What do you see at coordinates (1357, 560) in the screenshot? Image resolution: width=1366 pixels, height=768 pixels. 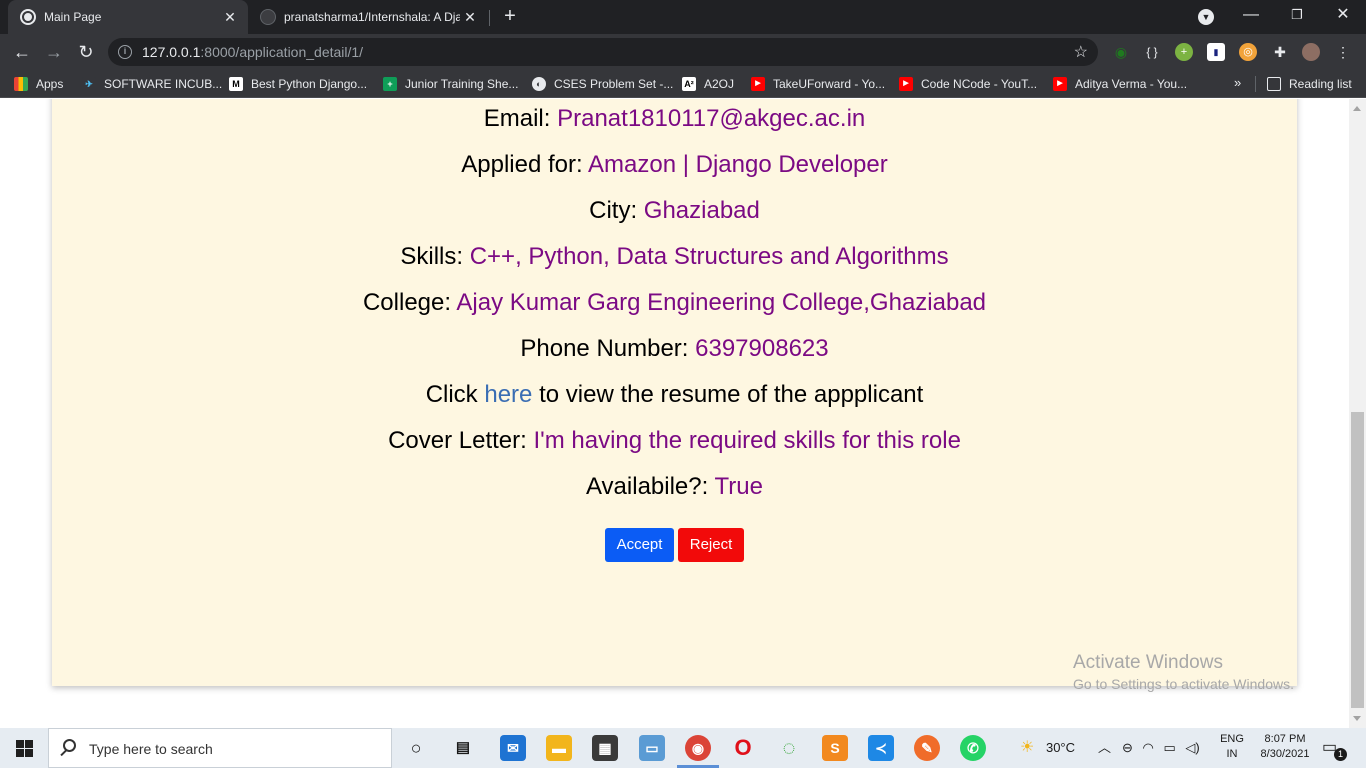 I see `scrollbar-thumb` at bounding box center [1357, 560].